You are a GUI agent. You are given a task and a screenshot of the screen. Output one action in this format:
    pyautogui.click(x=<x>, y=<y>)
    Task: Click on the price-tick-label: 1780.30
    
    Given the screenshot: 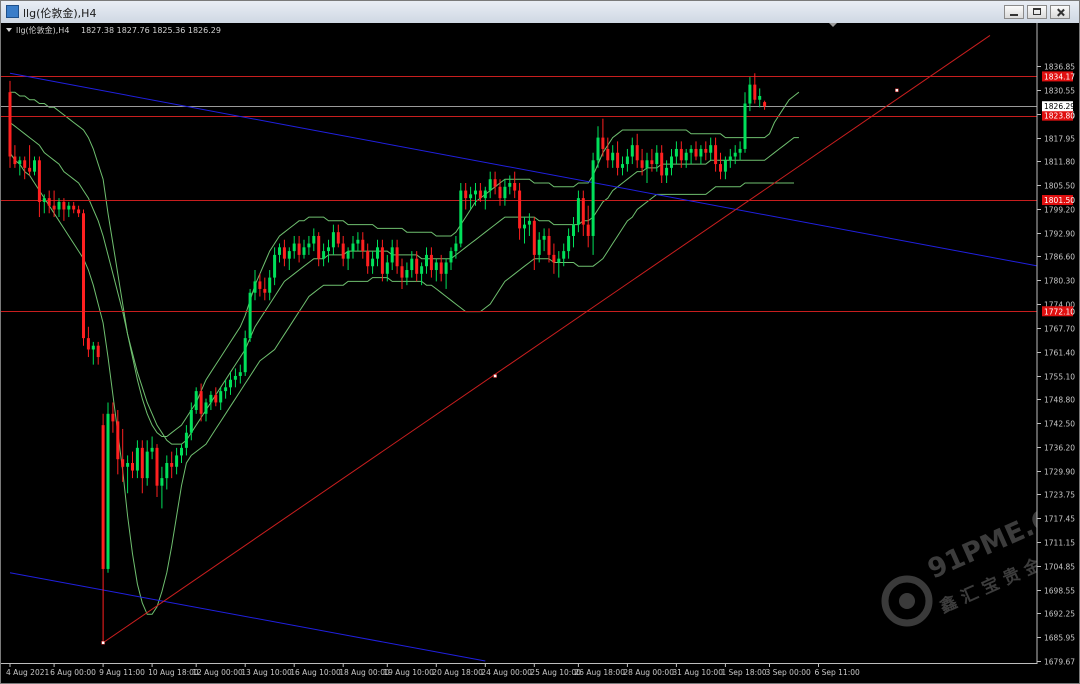 What is the action you would take?
    pyautogui.click(x=1059, y=281)
    